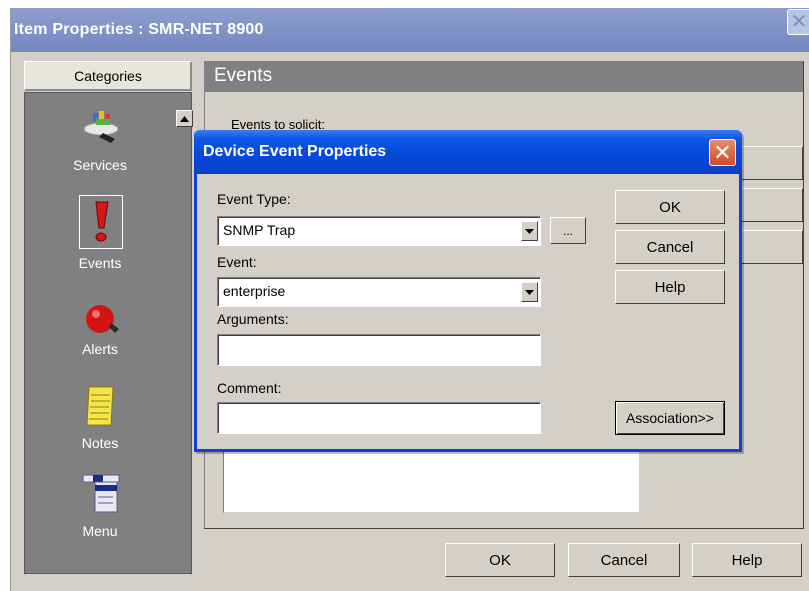 The image size is (809, 591). I want to click on arrow-up-icon, so click(184, 118).